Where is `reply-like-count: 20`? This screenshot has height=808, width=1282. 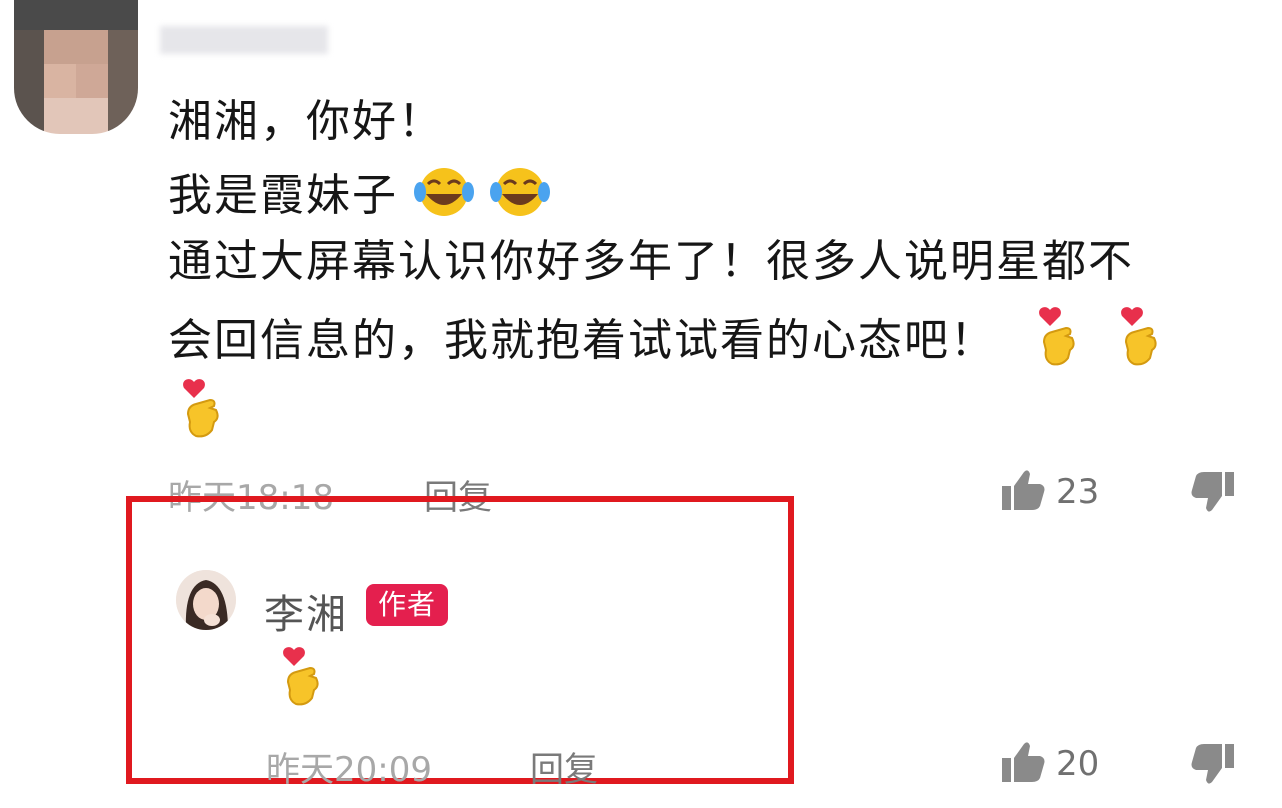
reply-like-count: 20 is located at coordinates (1078, 764).